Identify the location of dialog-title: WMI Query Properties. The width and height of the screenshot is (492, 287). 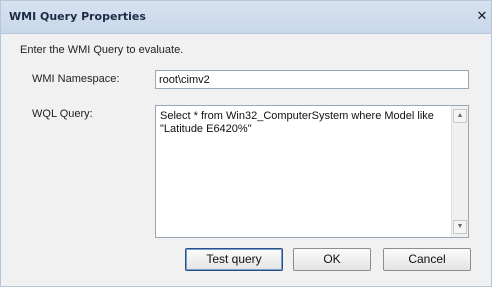
(77, 16).